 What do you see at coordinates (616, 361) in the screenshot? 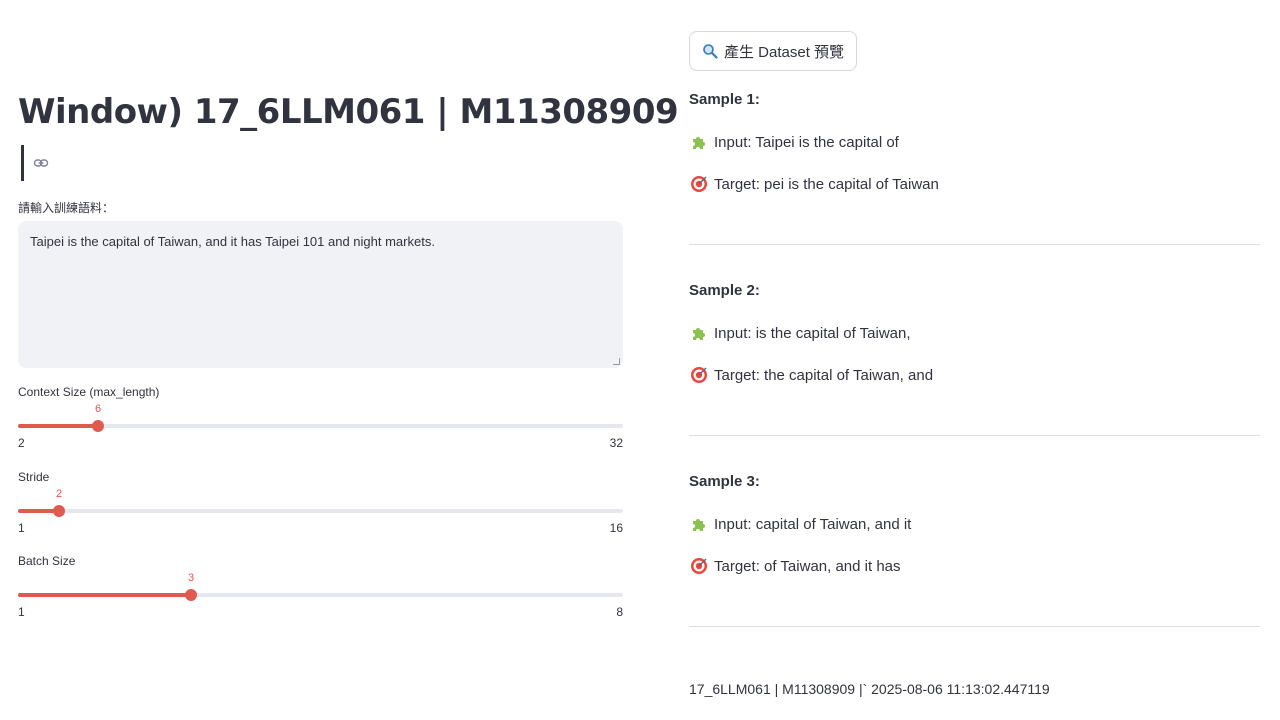
I see `resize-grip` at bounding box center [616, 361].